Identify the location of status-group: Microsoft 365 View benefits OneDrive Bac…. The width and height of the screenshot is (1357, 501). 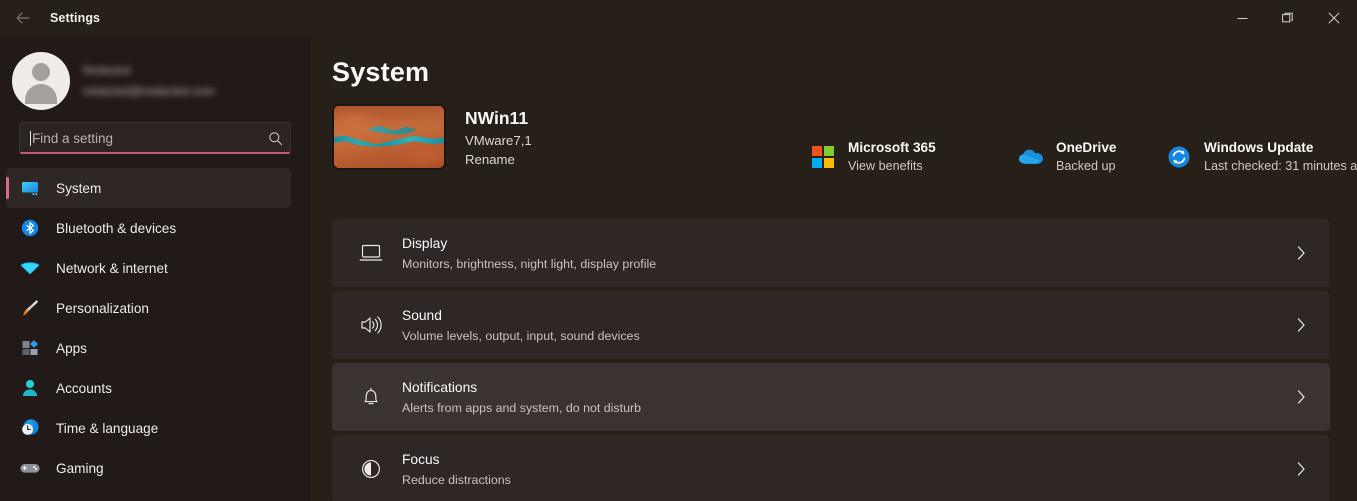
(1083, 156).